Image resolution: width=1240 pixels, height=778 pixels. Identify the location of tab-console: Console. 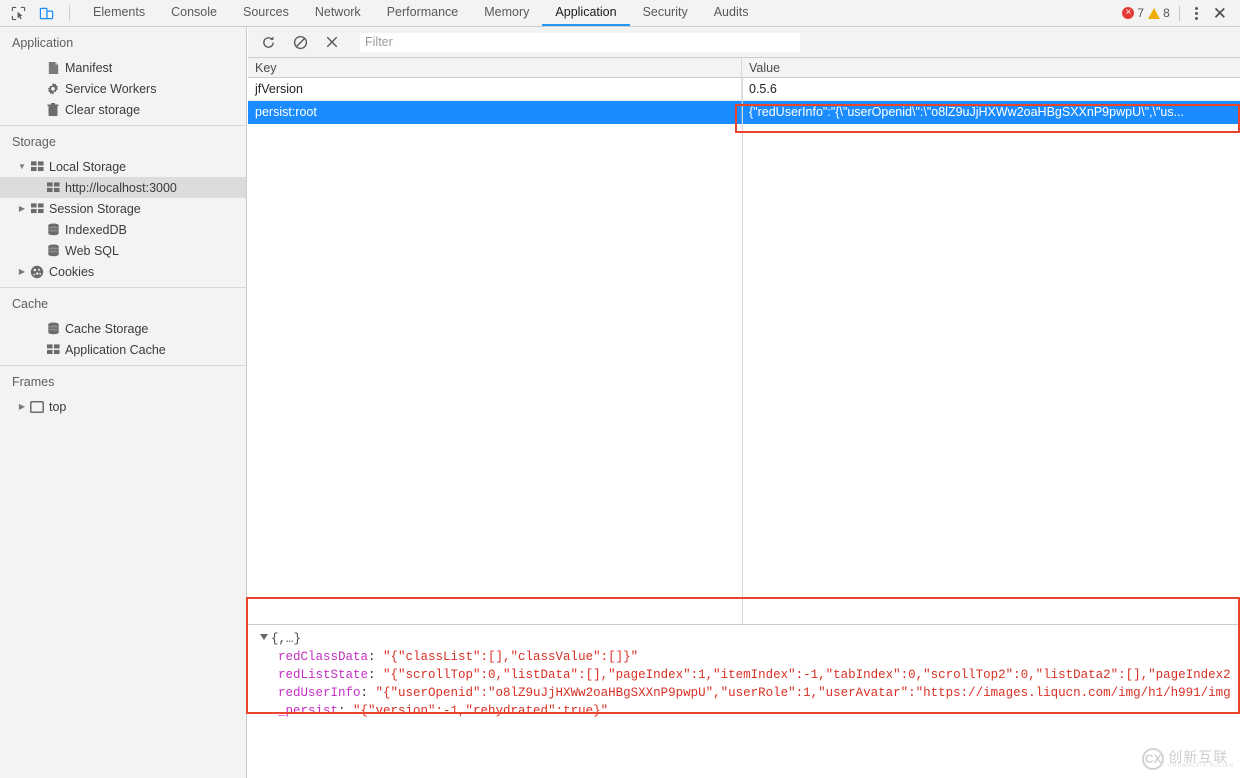
(194, 13).